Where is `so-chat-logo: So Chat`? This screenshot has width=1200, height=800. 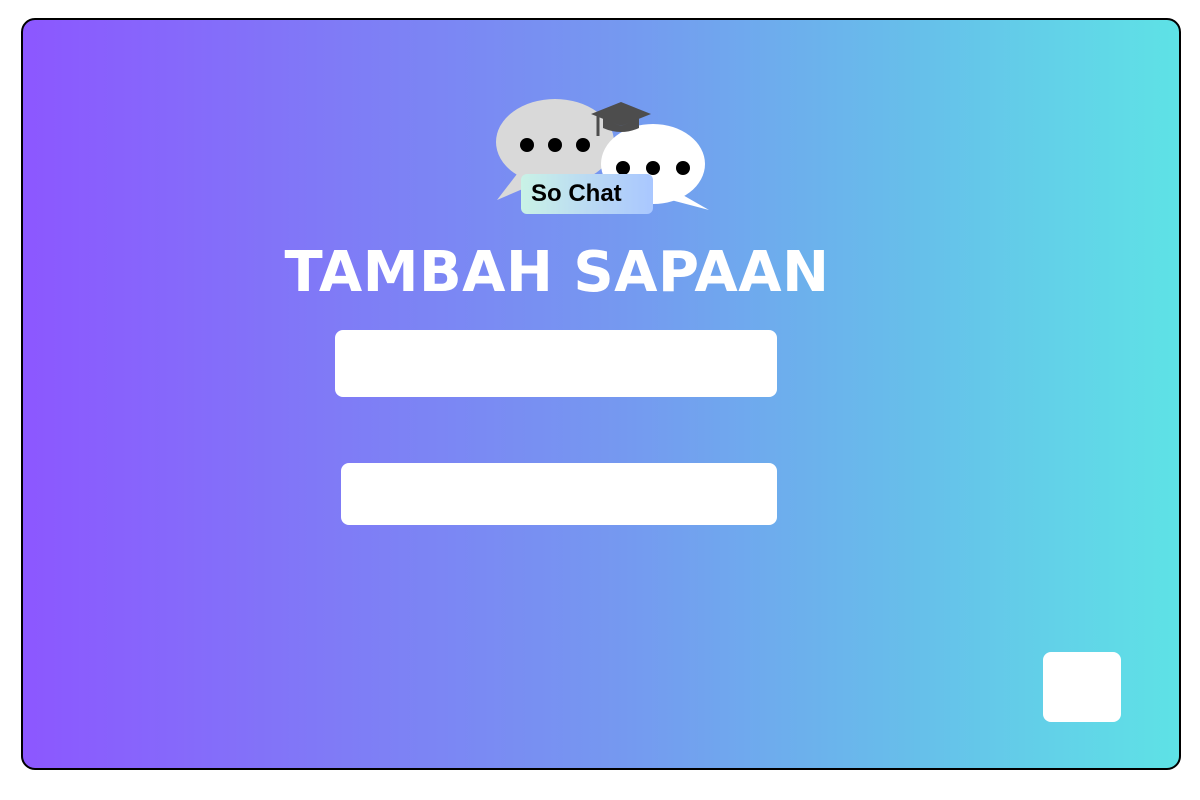 so-chat-logo: So Chat is located at coordinates (605, 148).